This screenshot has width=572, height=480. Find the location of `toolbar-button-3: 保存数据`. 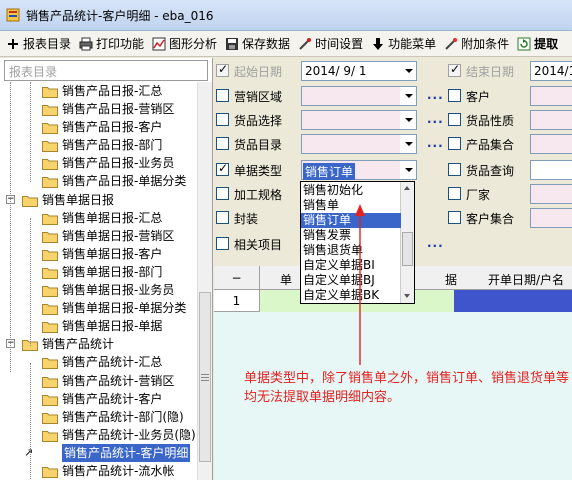

toolbar-button-3: 保存数据 is located at coordinates (257, 43).